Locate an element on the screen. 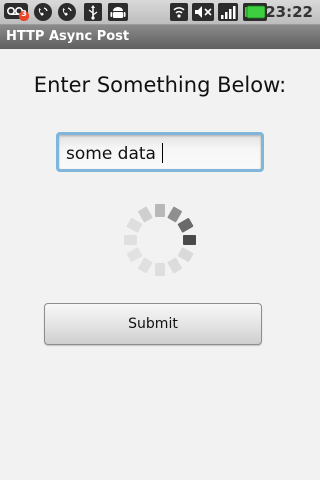 This screenshot has height=480, width=320. app-title: HTTP Async Post is located at coordinates (68, 36).